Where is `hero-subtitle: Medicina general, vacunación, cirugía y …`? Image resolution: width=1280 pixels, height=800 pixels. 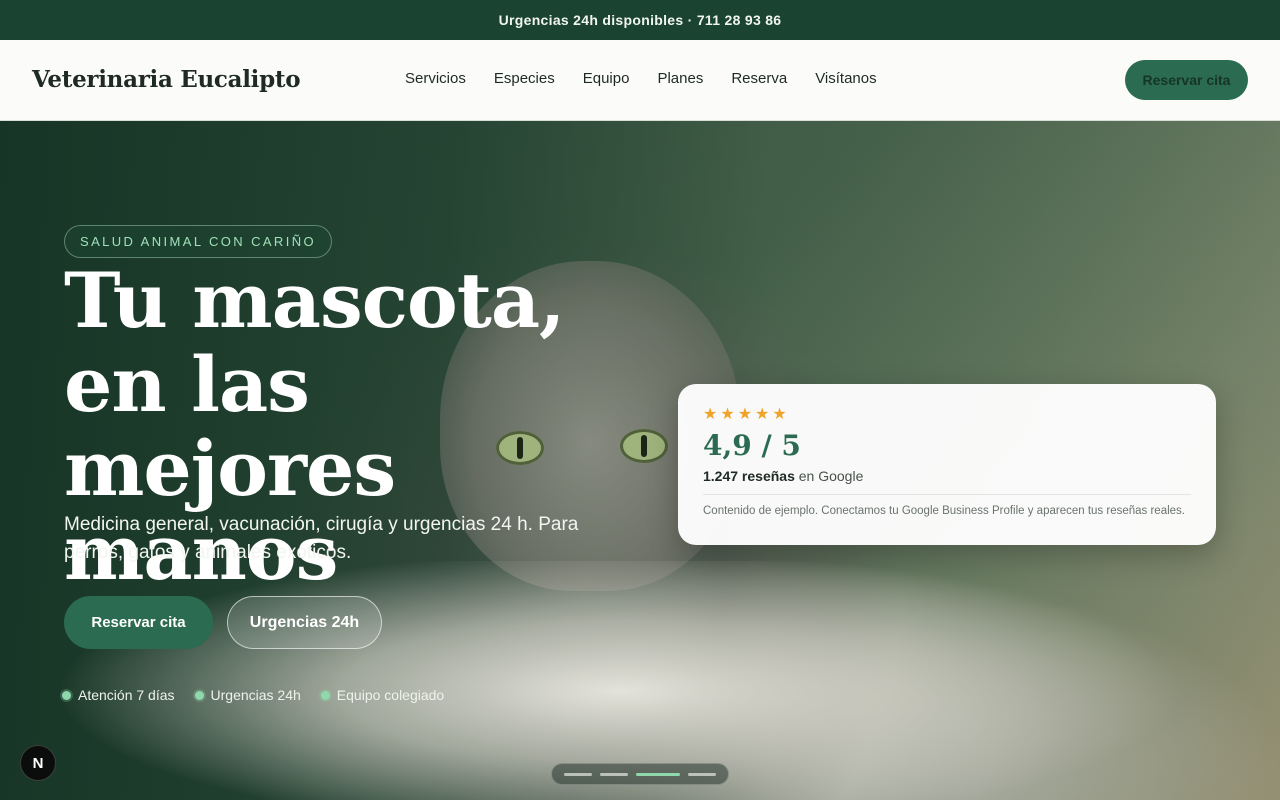
hero-subtitle: Medicina general, vacunación, cirugía y … is located at coordinates (321, 538).